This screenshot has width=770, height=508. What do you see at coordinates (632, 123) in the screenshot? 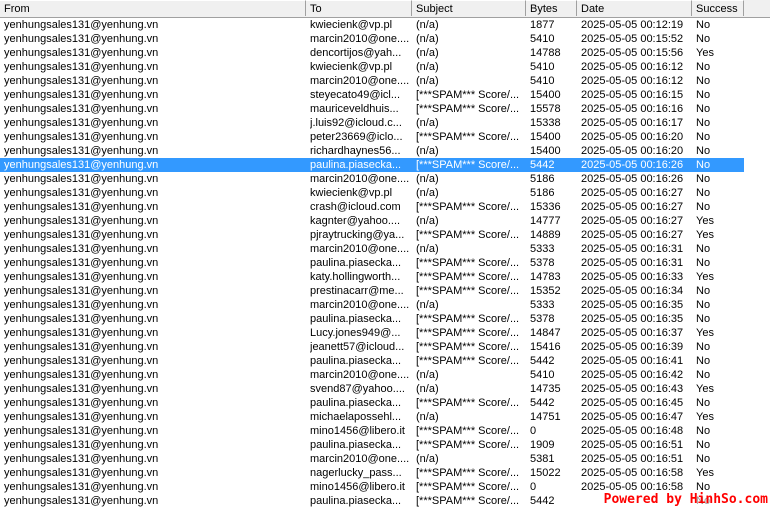
I see `date-cell: 2025-05-05 00:16:17` at bounding box center [632, 123].